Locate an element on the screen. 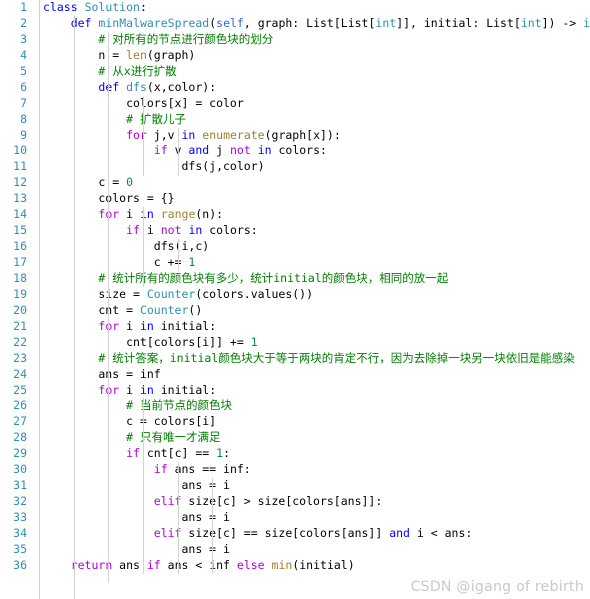  code-line-text: class Solution: is located at coordinates (95, 7).